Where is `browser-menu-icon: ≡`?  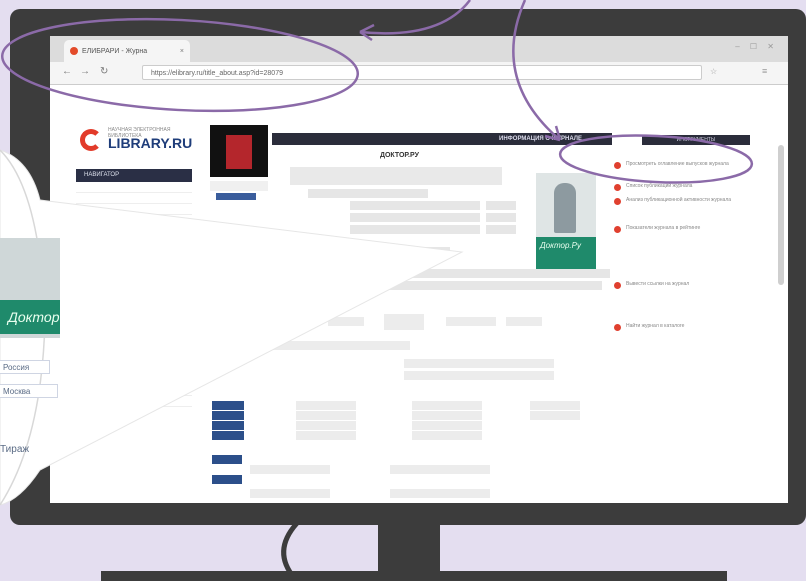
browser-menu-icon: ≡ is located at coordinates (764, 71).